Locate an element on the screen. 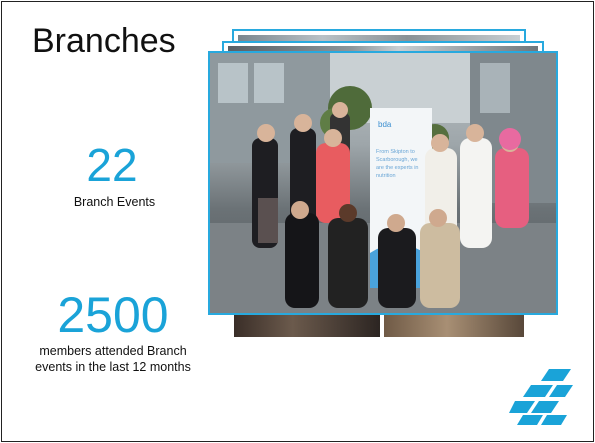 This screenshot has height=443, width=595. bottom-photo-left is located at coordinates (307, 326).